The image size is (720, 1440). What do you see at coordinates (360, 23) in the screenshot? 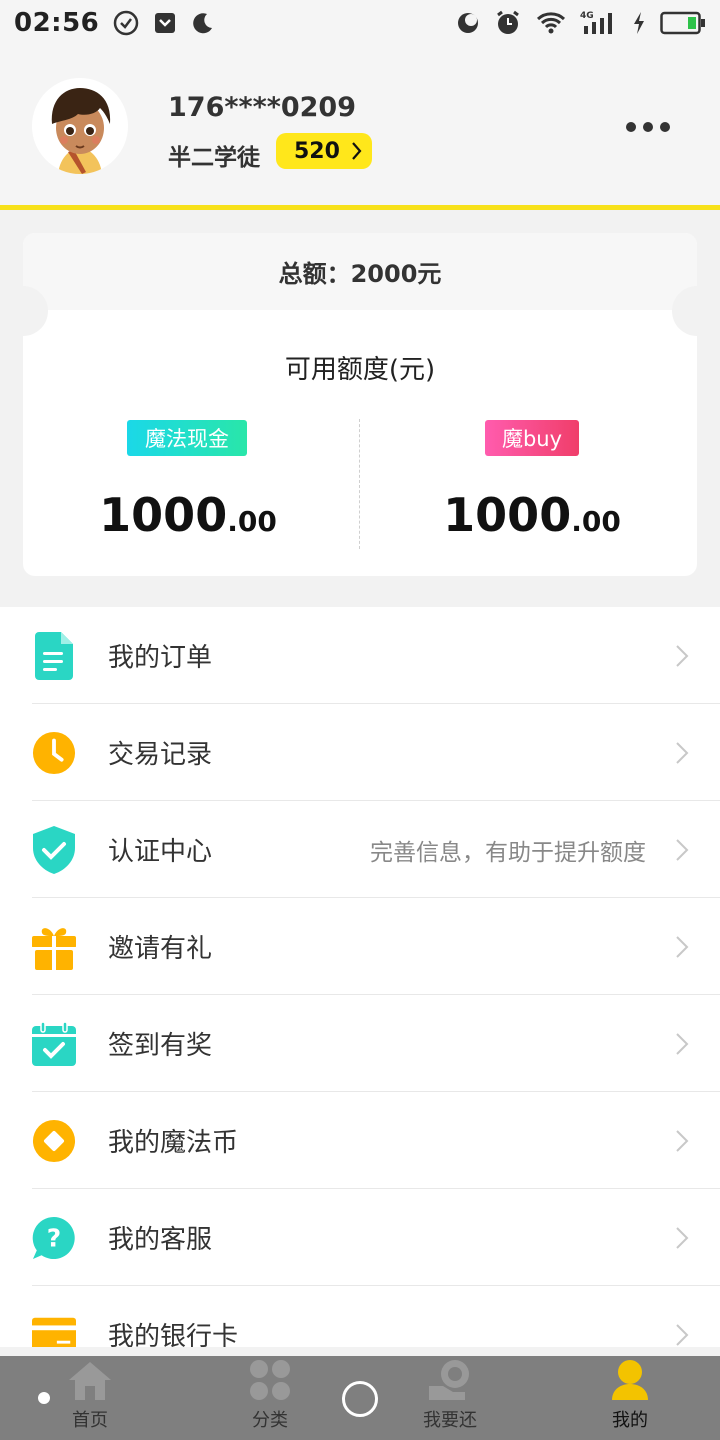
I see `status-bar: 02:56 4G` at bounding box center [360, 23].